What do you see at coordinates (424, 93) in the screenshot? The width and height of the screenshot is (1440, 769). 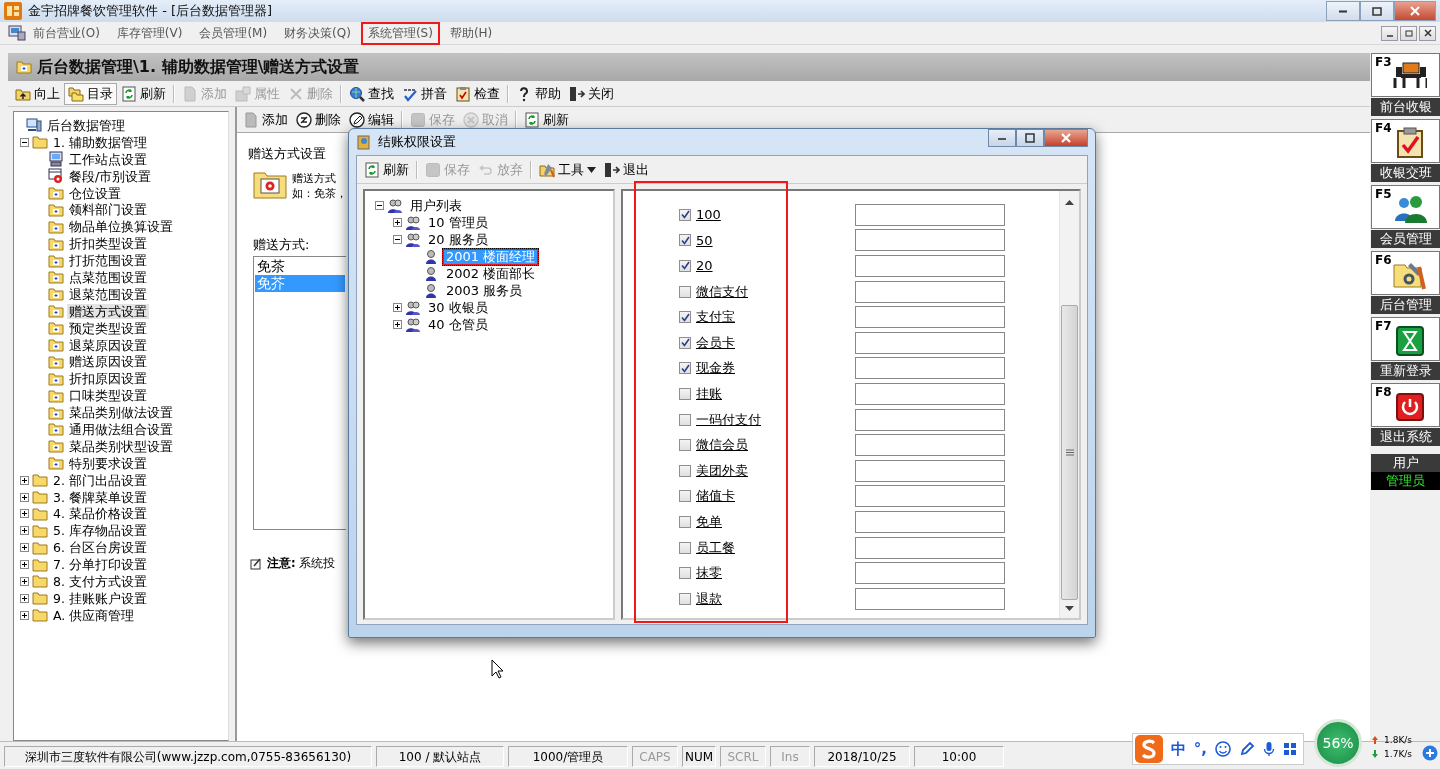 I see `toolbar-button: 拼音` at bounding box center [424, 93].